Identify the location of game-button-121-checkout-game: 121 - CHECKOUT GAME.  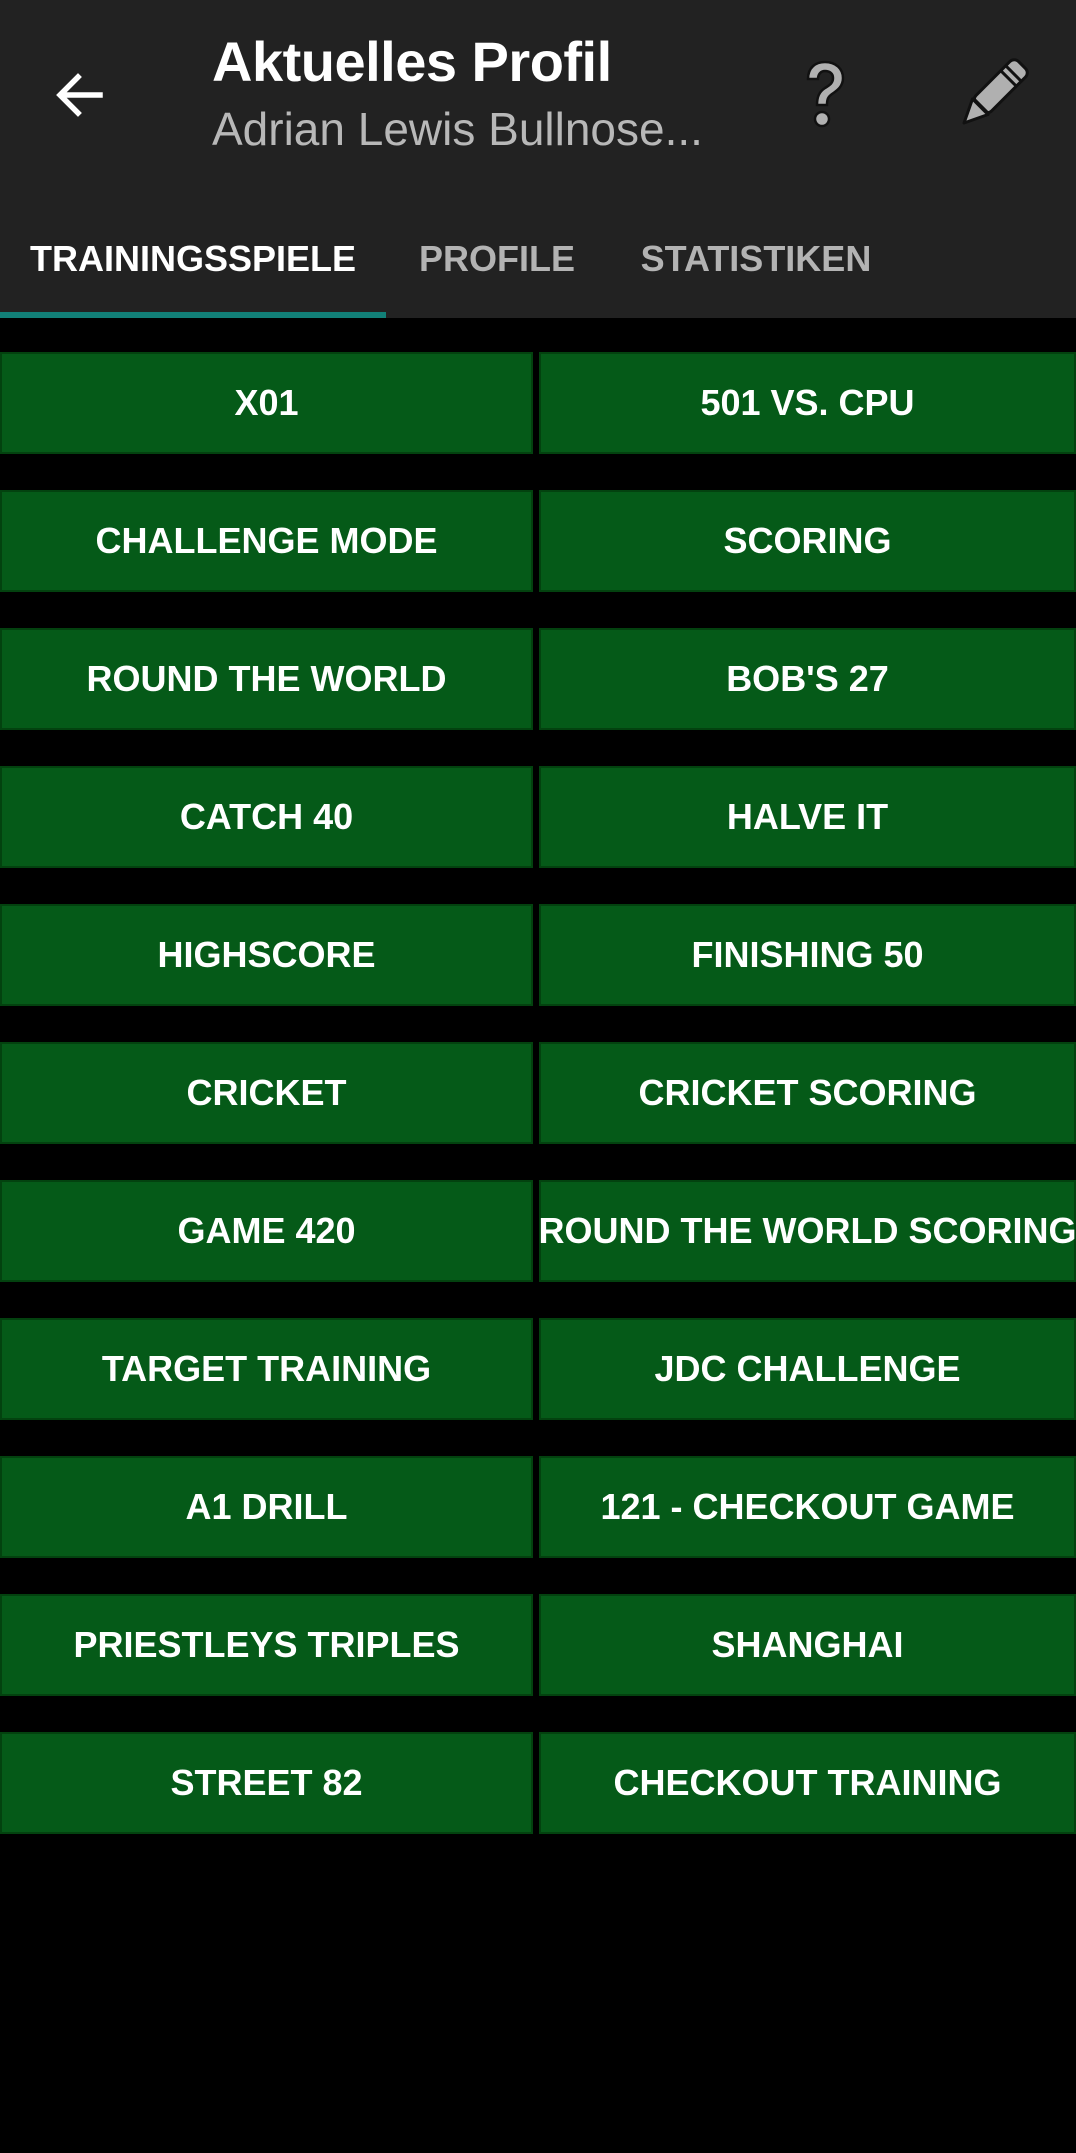
(807, 1507).